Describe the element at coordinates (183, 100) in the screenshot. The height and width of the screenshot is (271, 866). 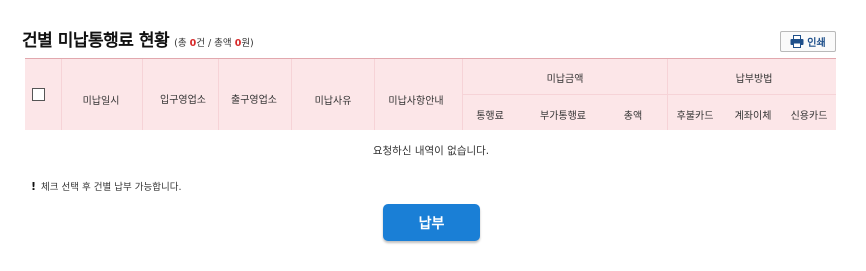
I see `col-entry: 입구영업소` at that location.